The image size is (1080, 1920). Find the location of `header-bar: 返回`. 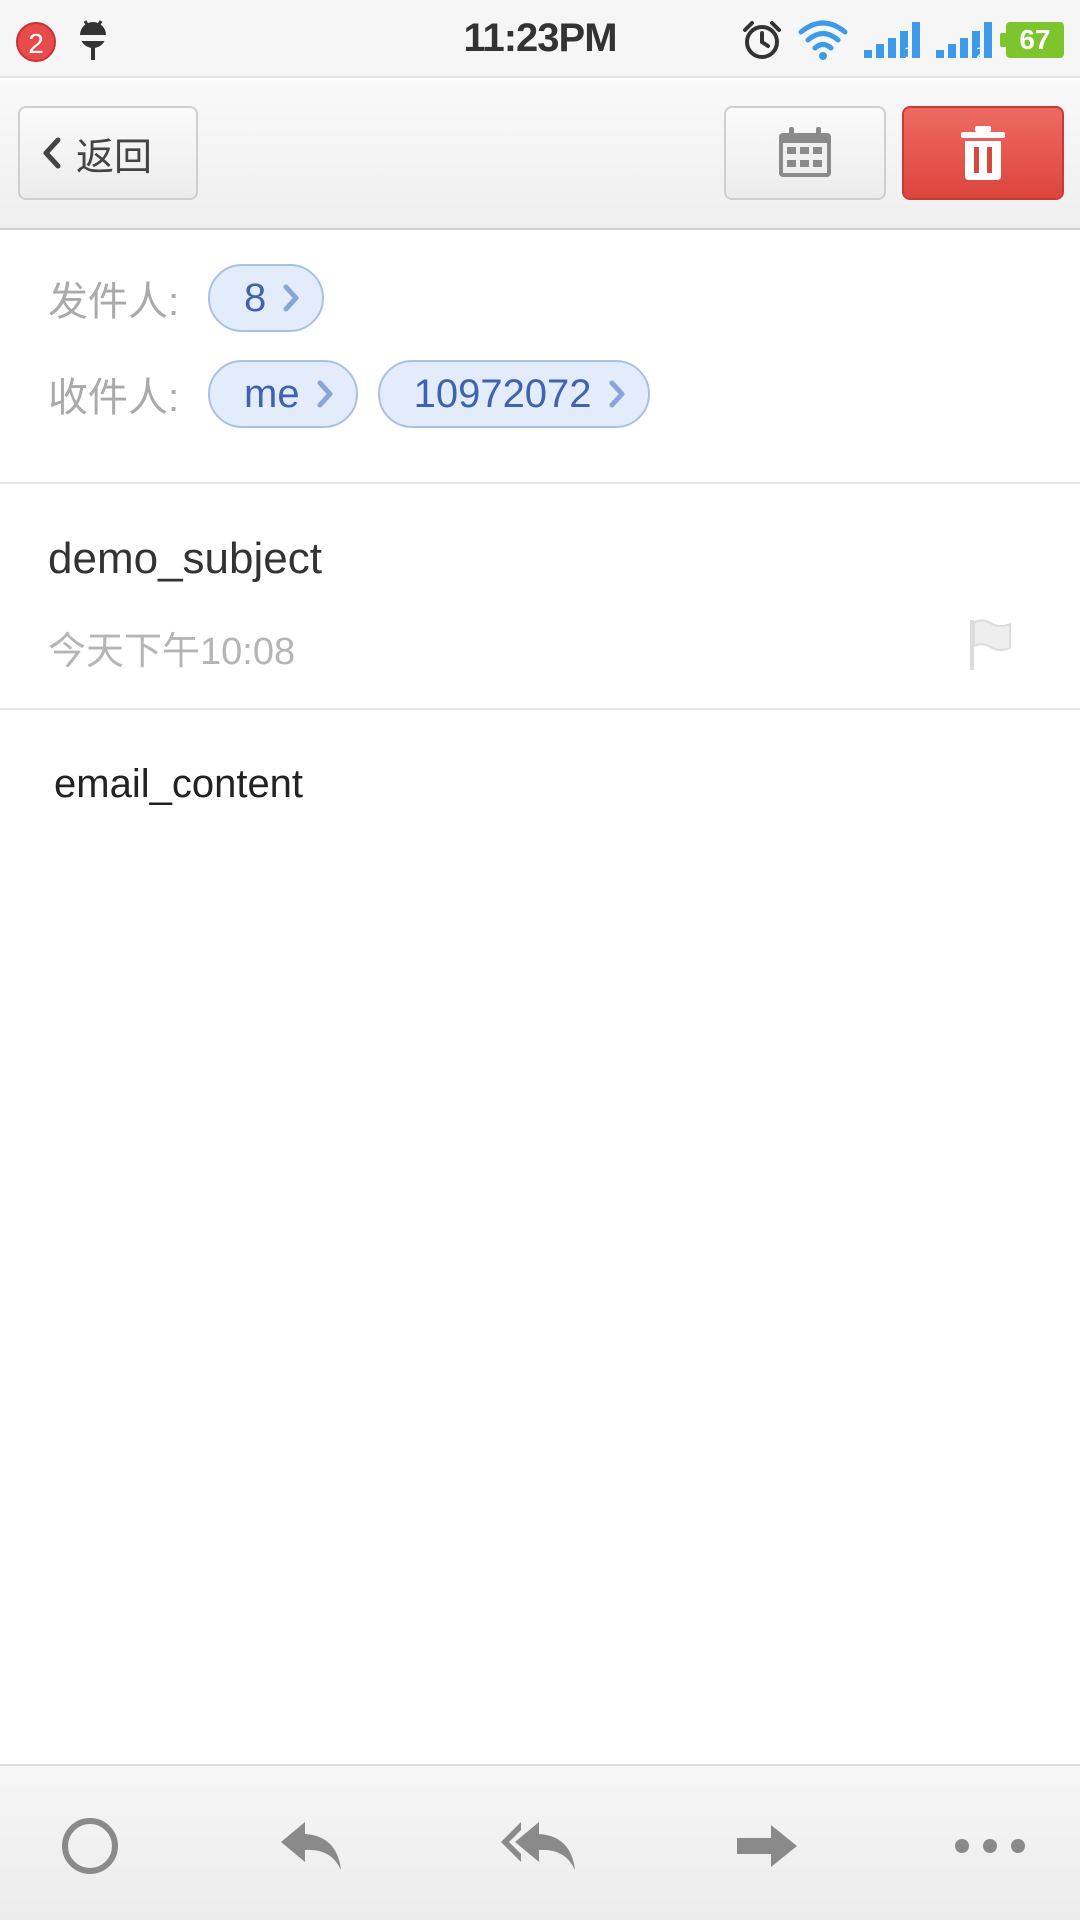

header-bar: 返回 is located at coordinates (540, 155).